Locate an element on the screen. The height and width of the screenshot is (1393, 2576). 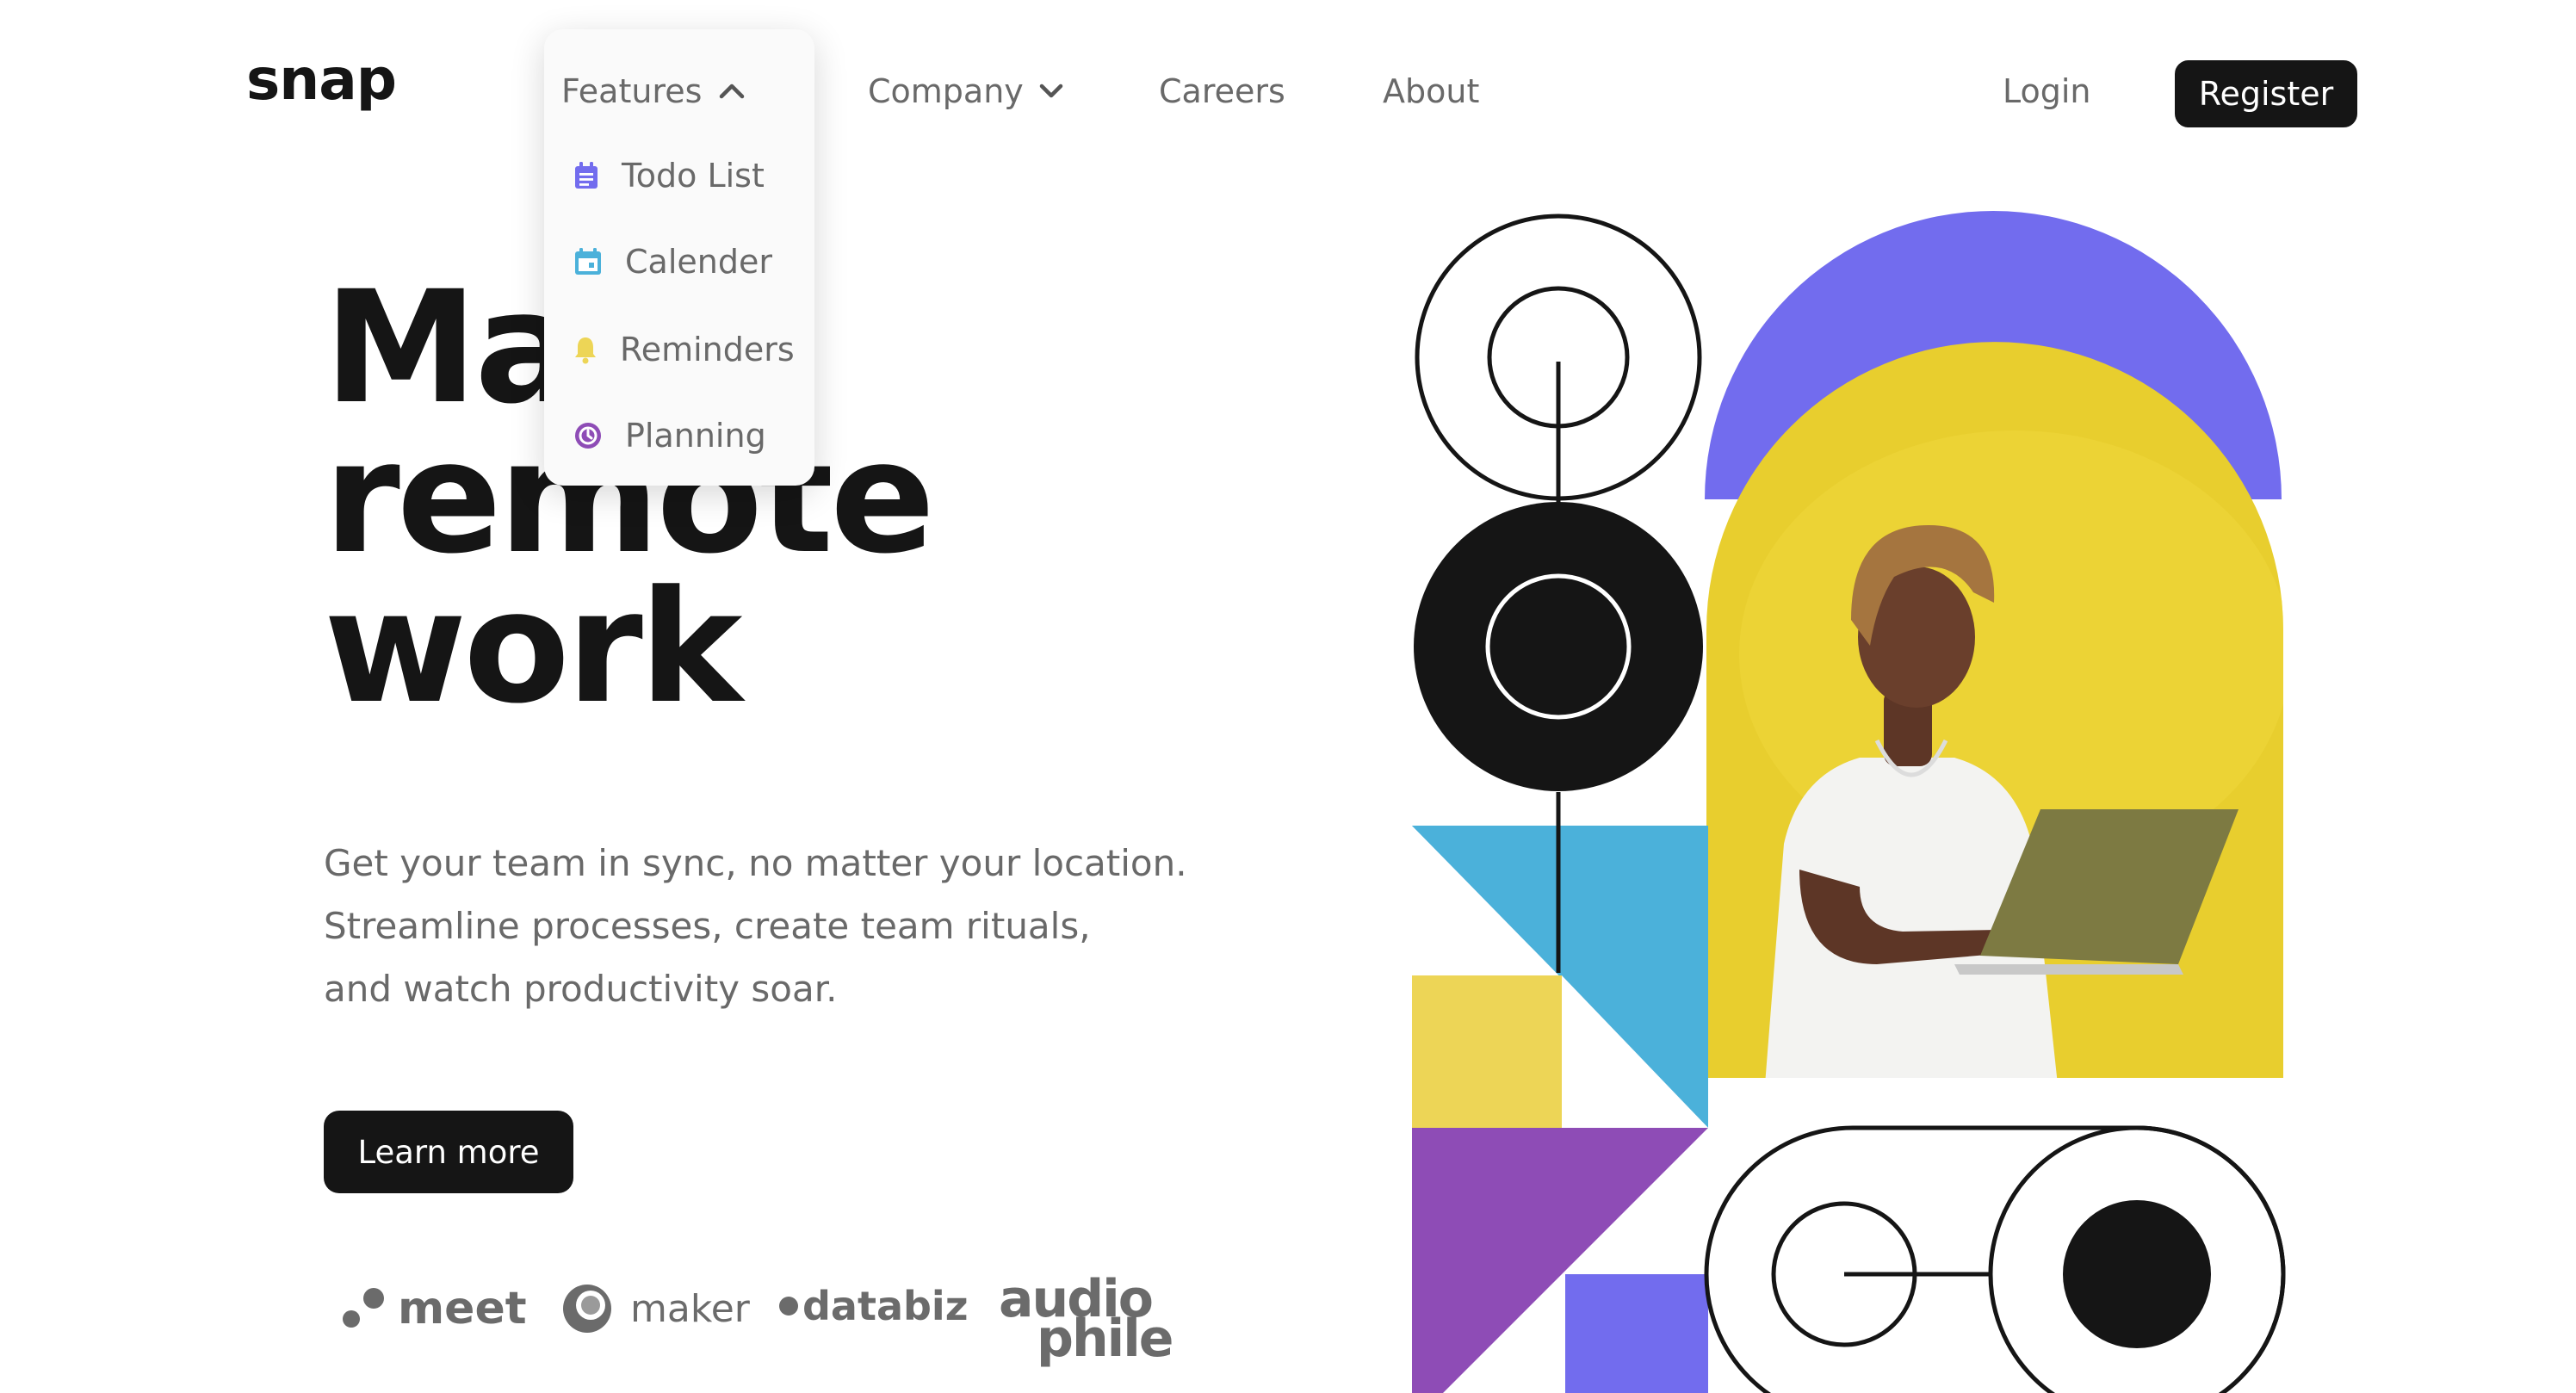
client-meet: meet is located at coordinates (434, 1308).